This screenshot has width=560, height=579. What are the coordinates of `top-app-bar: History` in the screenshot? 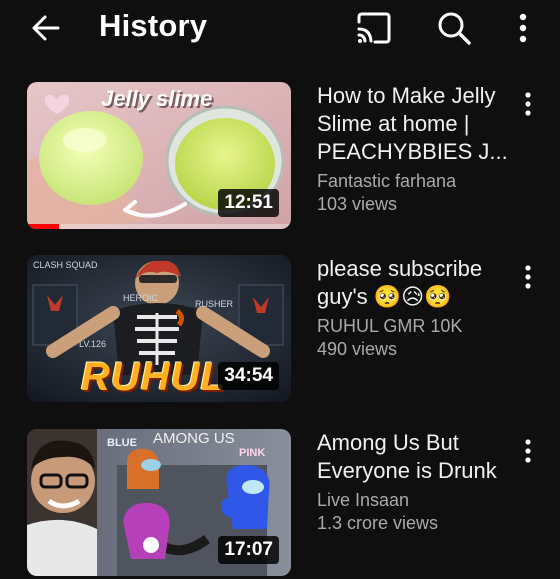 It's located at (280, 28).